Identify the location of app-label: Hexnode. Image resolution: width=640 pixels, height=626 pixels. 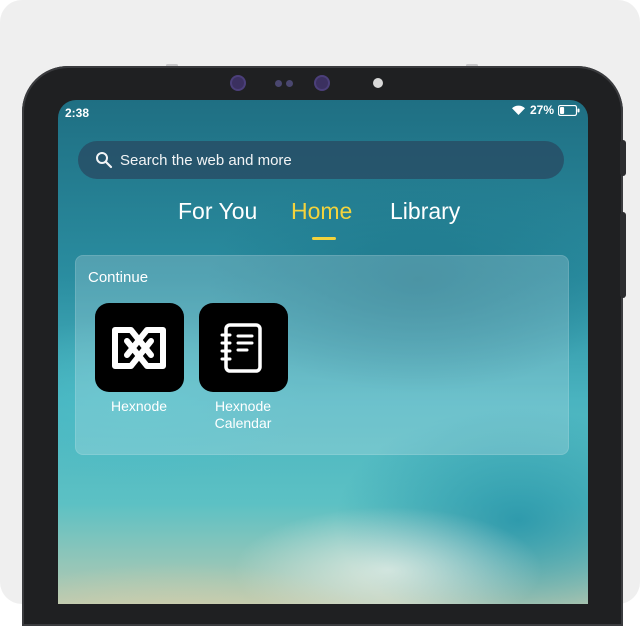
(139, 406).